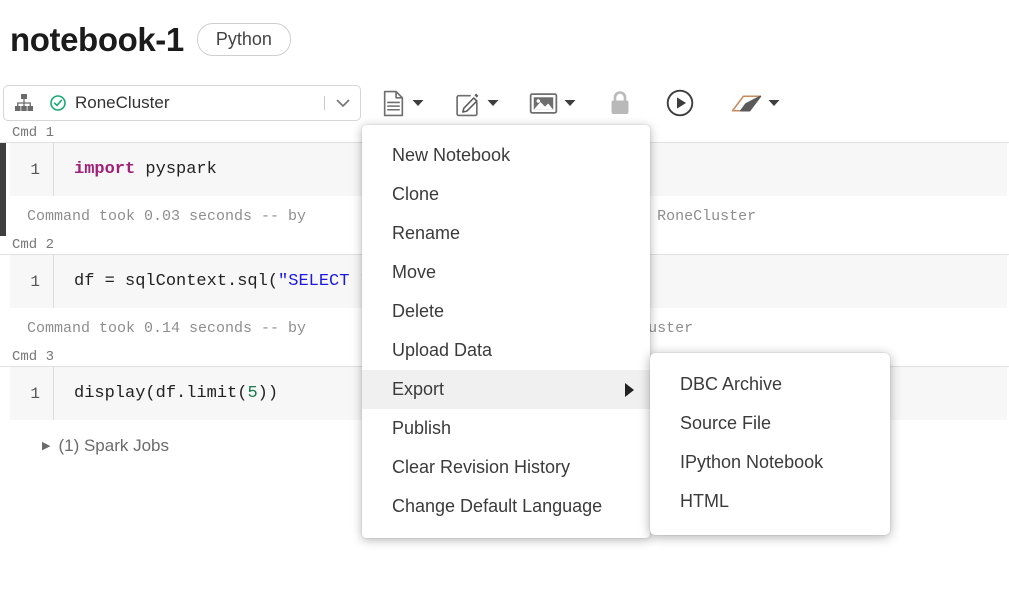 This screenshot has width=1009, height=595. What do you see at coordinates (506, 311) in the screenshot?
I see `menu-item-delete: Delete` at bounding box center [506, 311].